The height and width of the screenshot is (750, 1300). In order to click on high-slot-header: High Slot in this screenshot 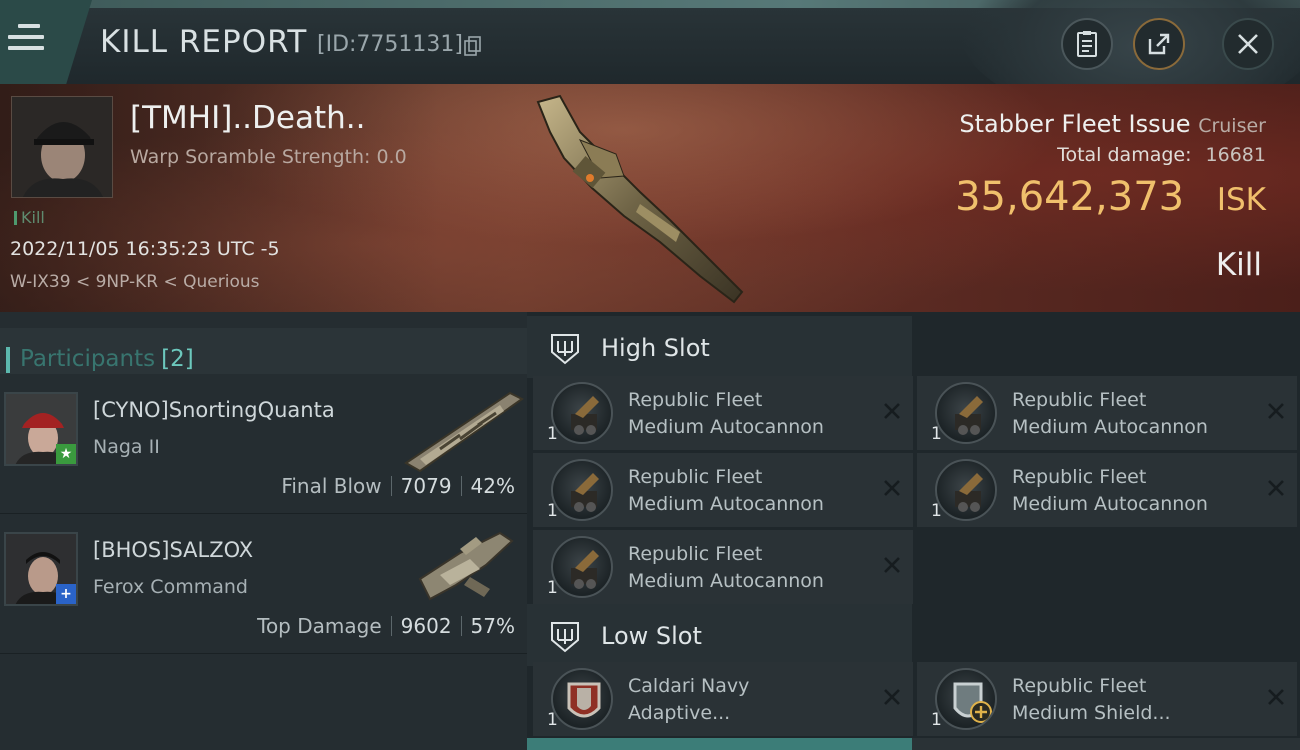, I will do `click(719, 347)`.